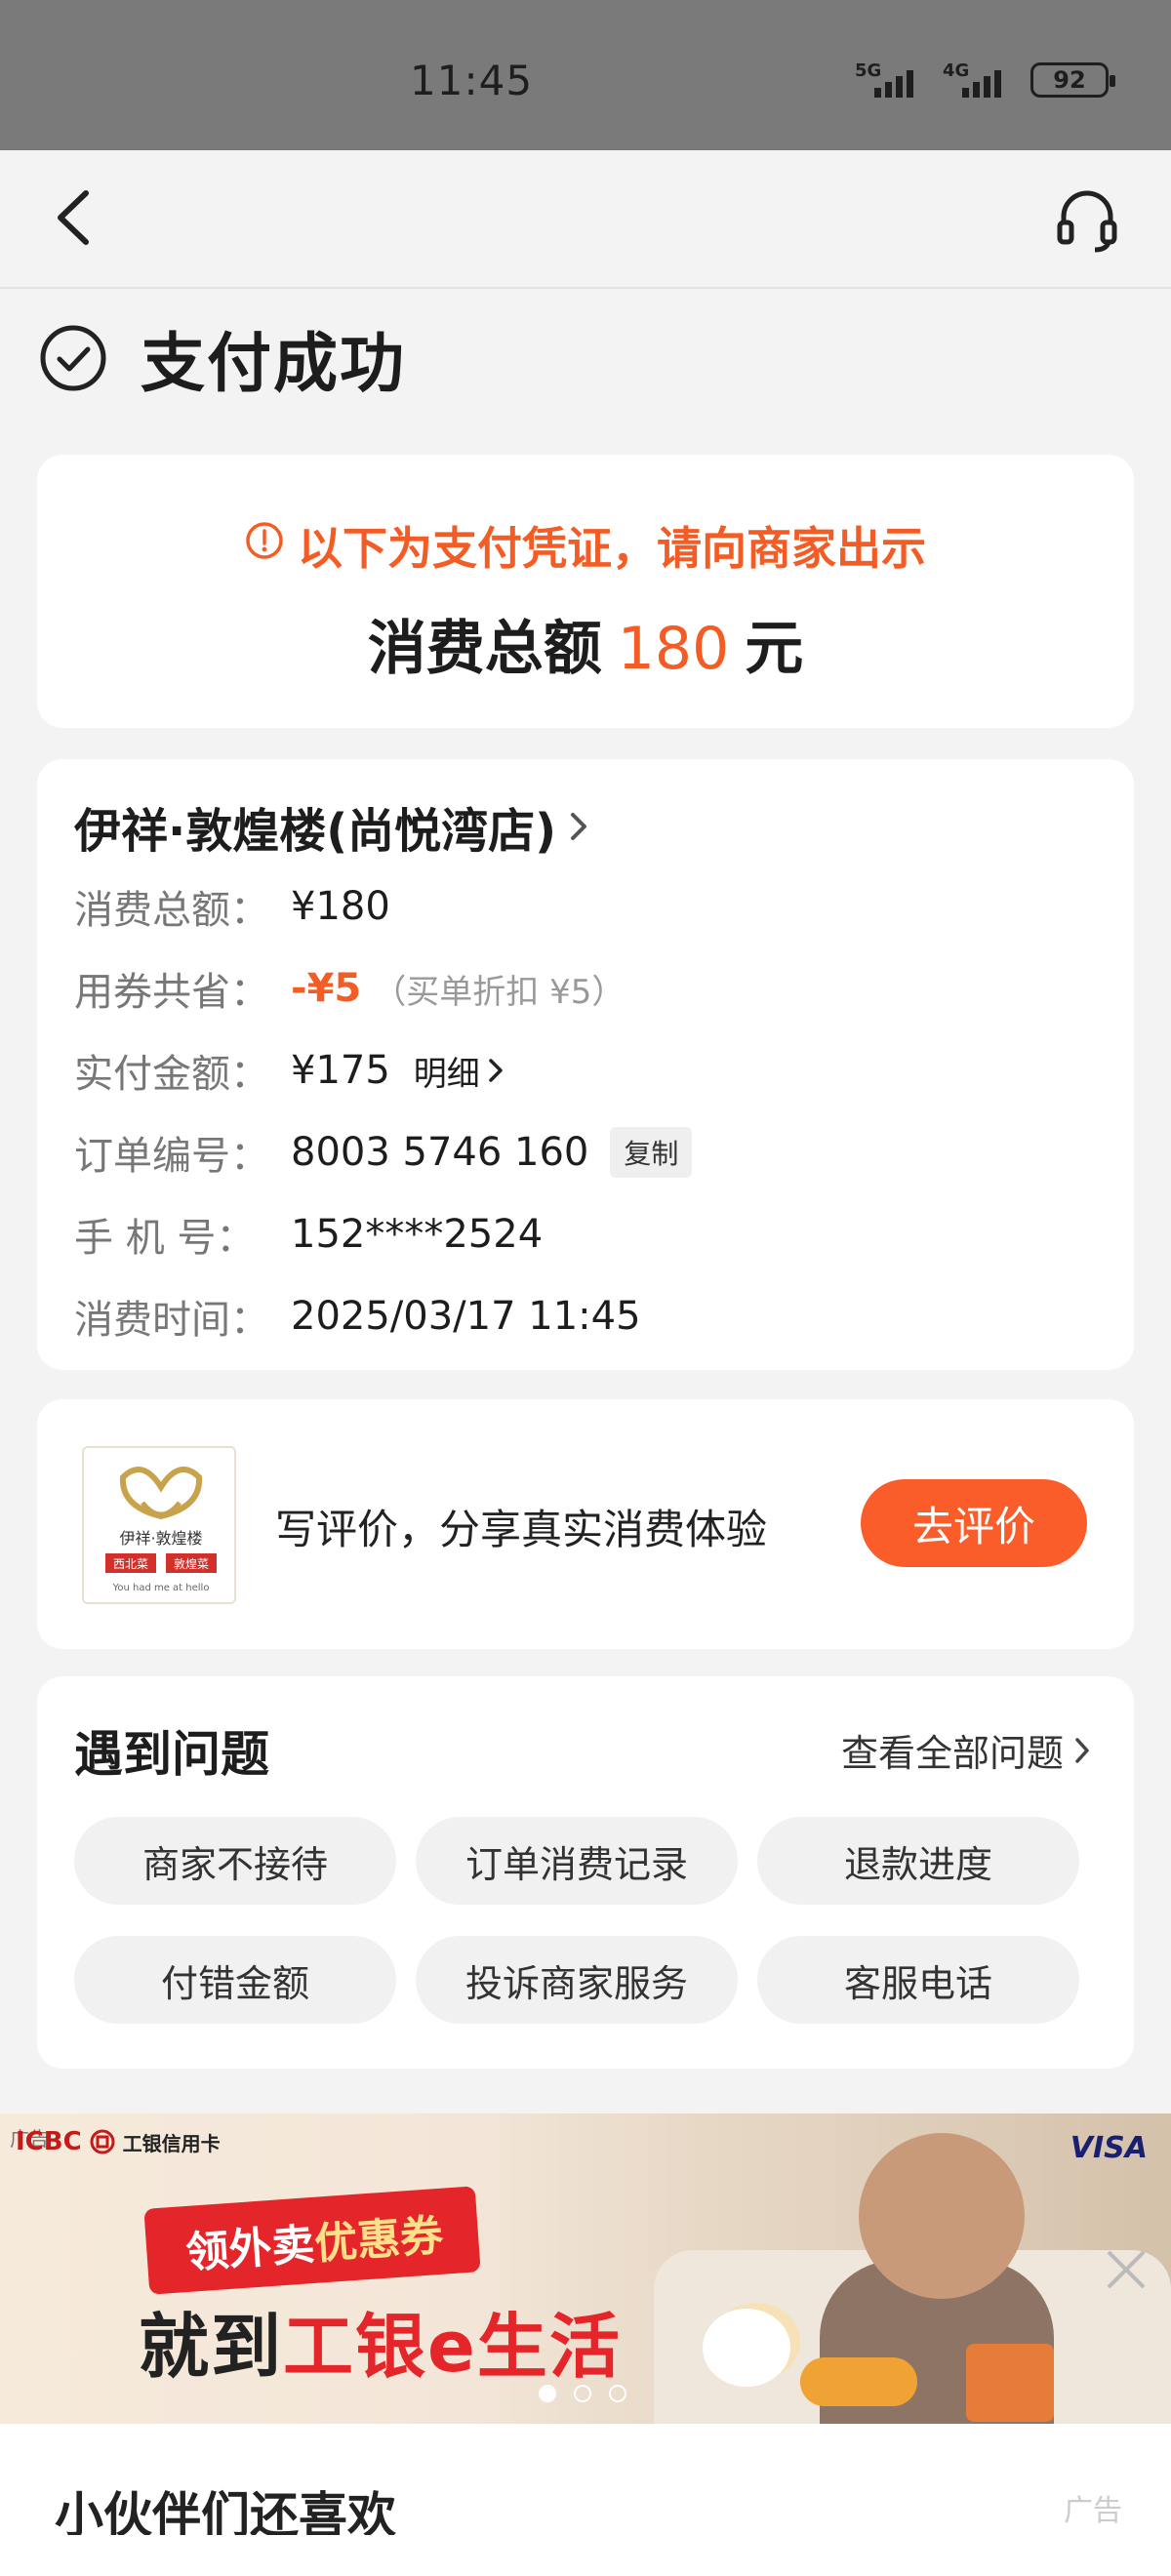 The width and height of the screenshot is (1171, 2576). I want to click on voucher-total: 消费总额 180 元, so click(585, 643).